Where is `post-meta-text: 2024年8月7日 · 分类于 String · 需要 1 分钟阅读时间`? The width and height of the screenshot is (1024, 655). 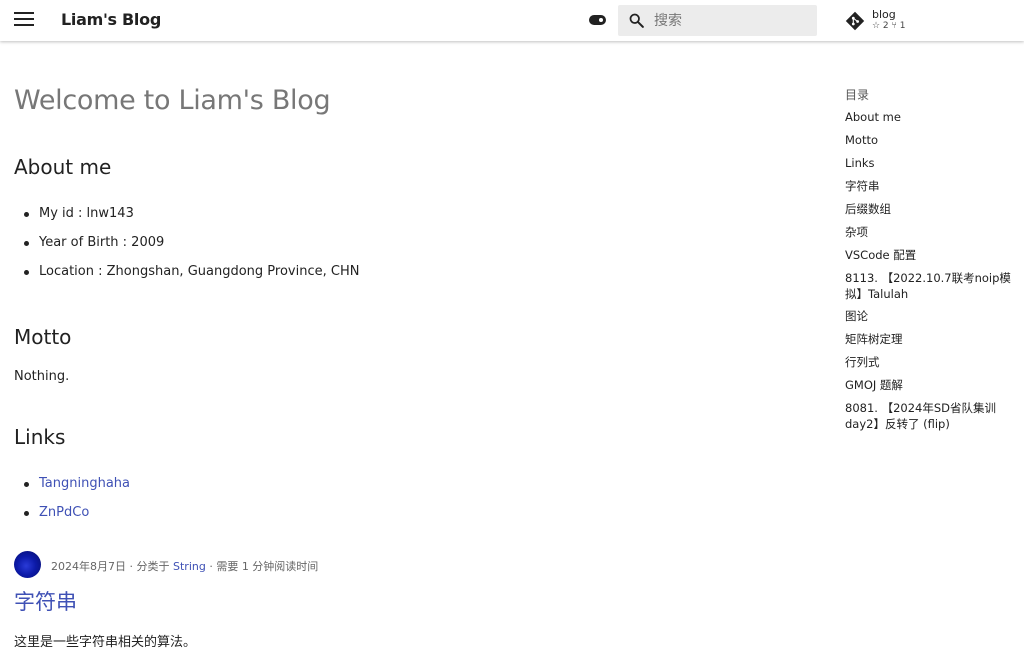 post-meta-text: 2024年8月7日 · 分类于 String · 需要 1 分钟阅读时间 is located at coordinates (184, 566).